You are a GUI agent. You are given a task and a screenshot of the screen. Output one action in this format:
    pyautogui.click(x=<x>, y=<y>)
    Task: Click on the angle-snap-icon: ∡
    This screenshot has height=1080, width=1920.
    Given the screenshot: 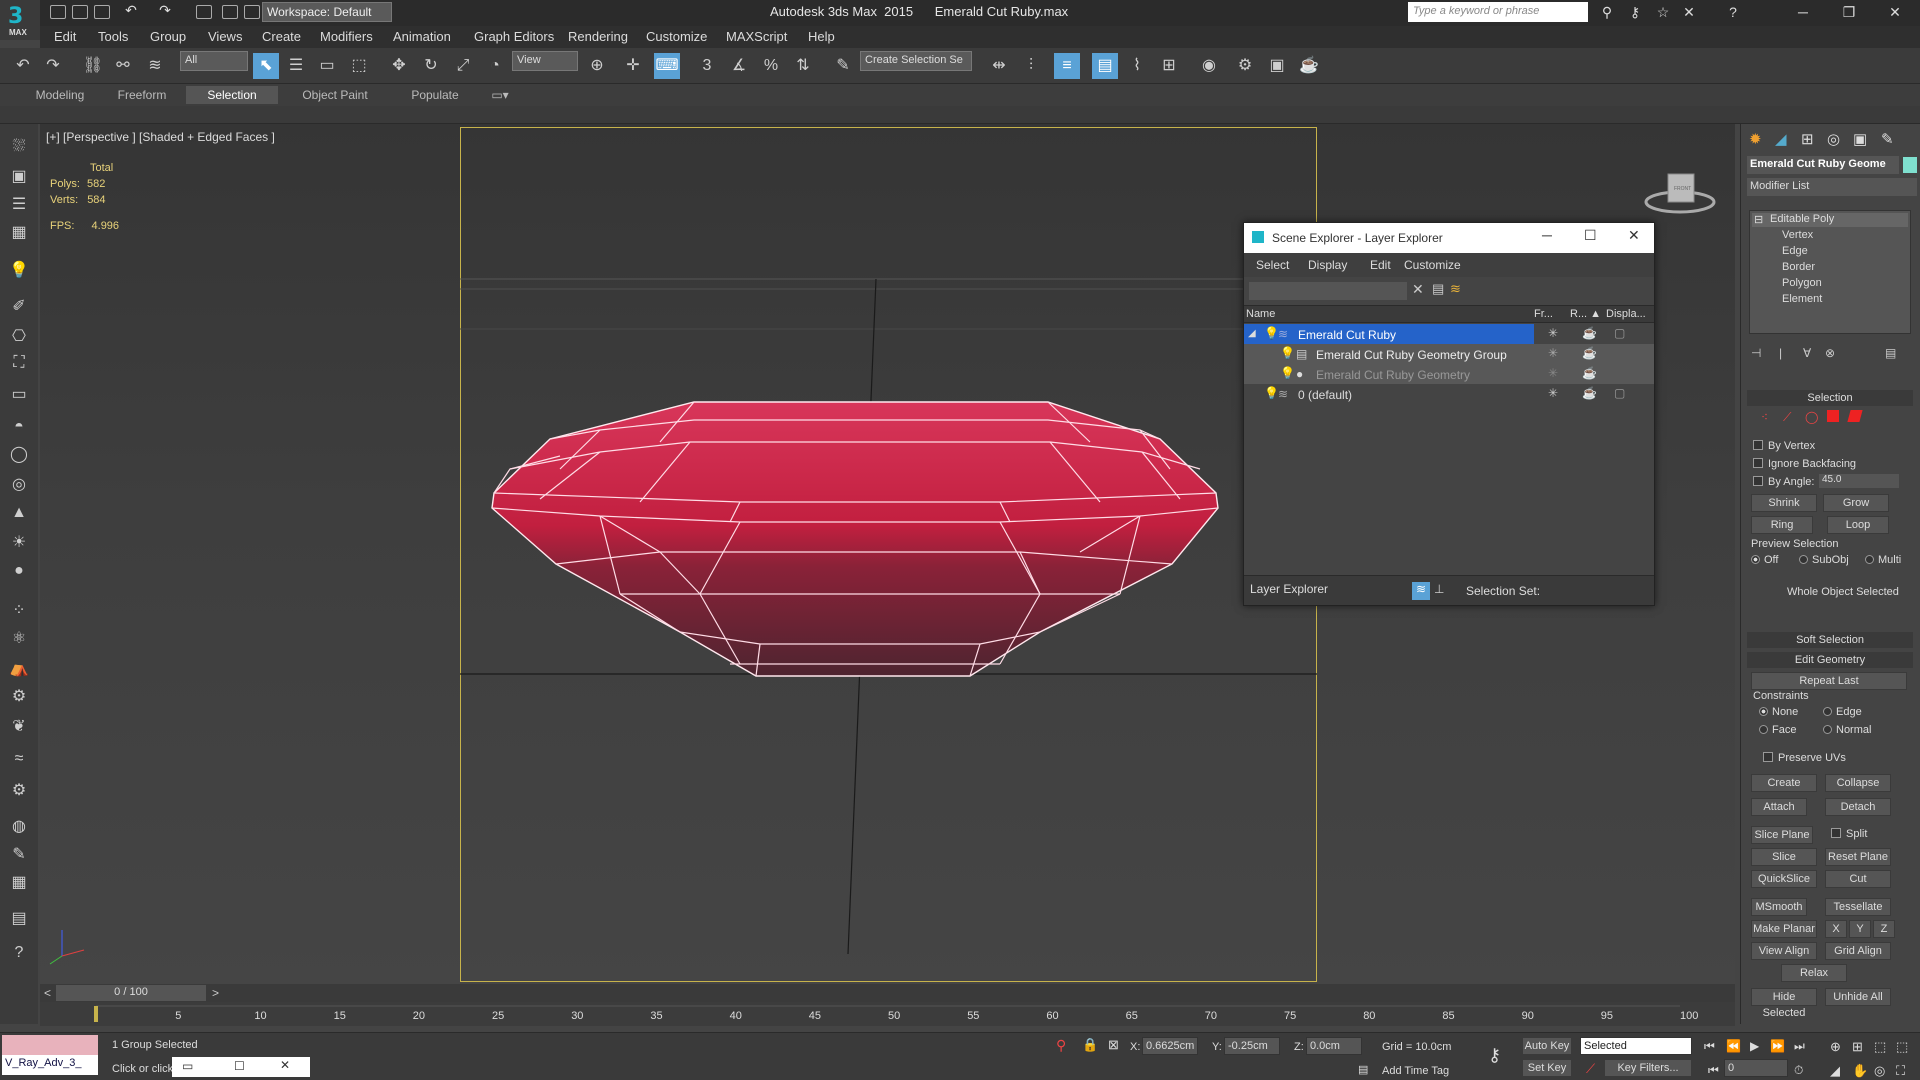 What is the action you would take?
    pyautogui.click(x=739, y=66)
    